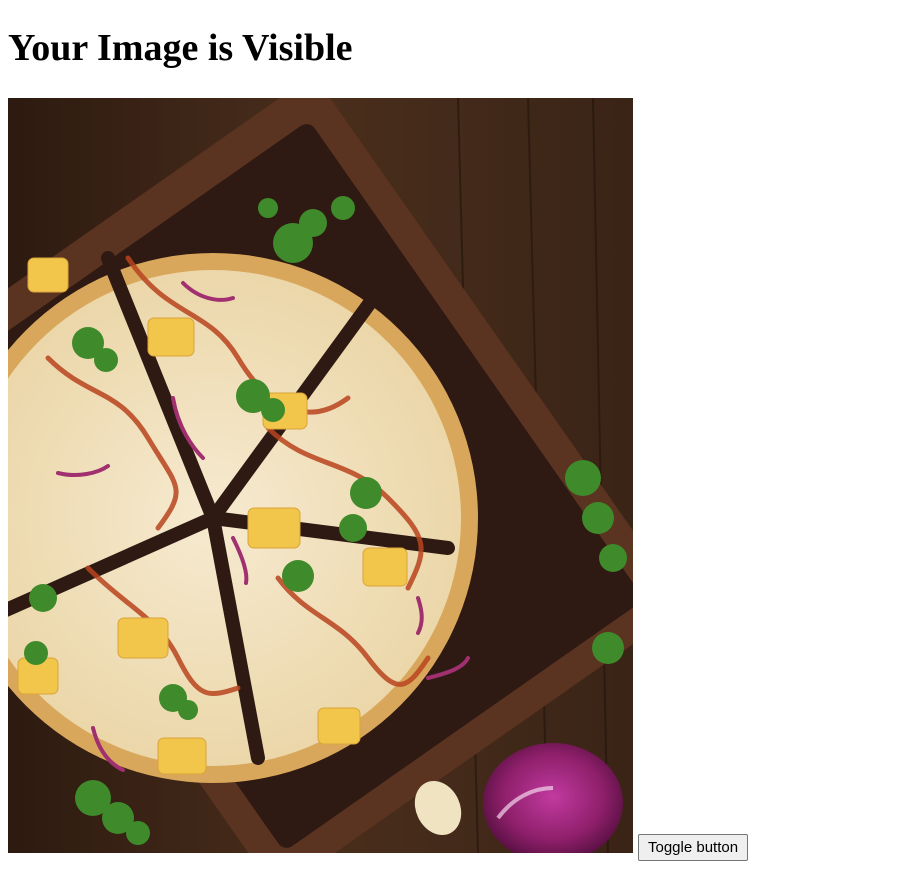  Describe the element at coordinates (693, 847) in the screenshot. I see `toggle-button: Toggle button` at that location.